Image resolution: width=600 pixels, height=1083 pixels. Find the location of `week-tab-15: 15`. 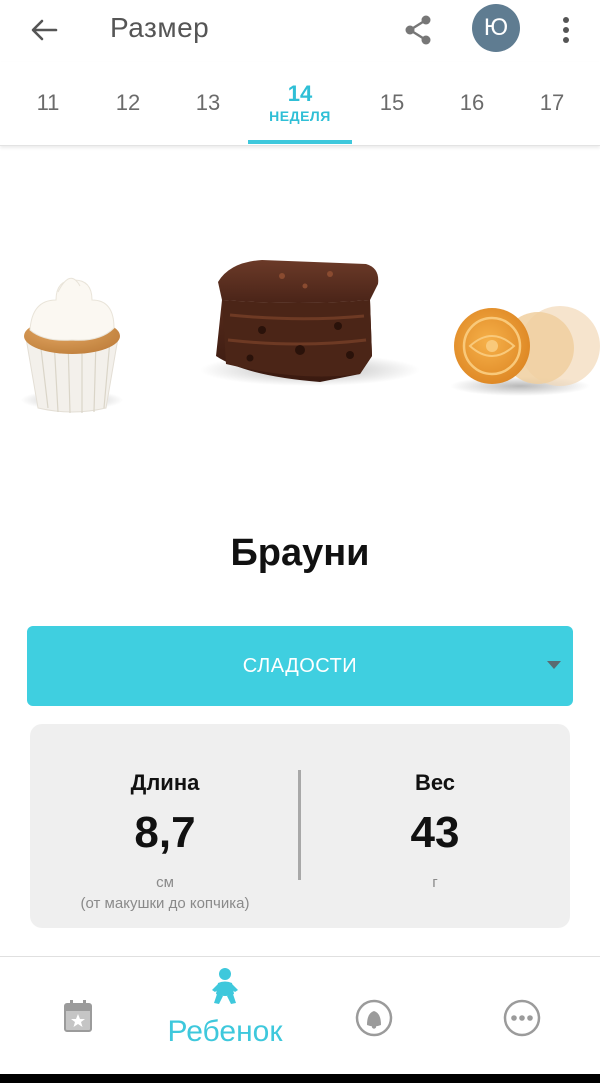

week-tab-15: 15 is located at coordinates (392, 103).